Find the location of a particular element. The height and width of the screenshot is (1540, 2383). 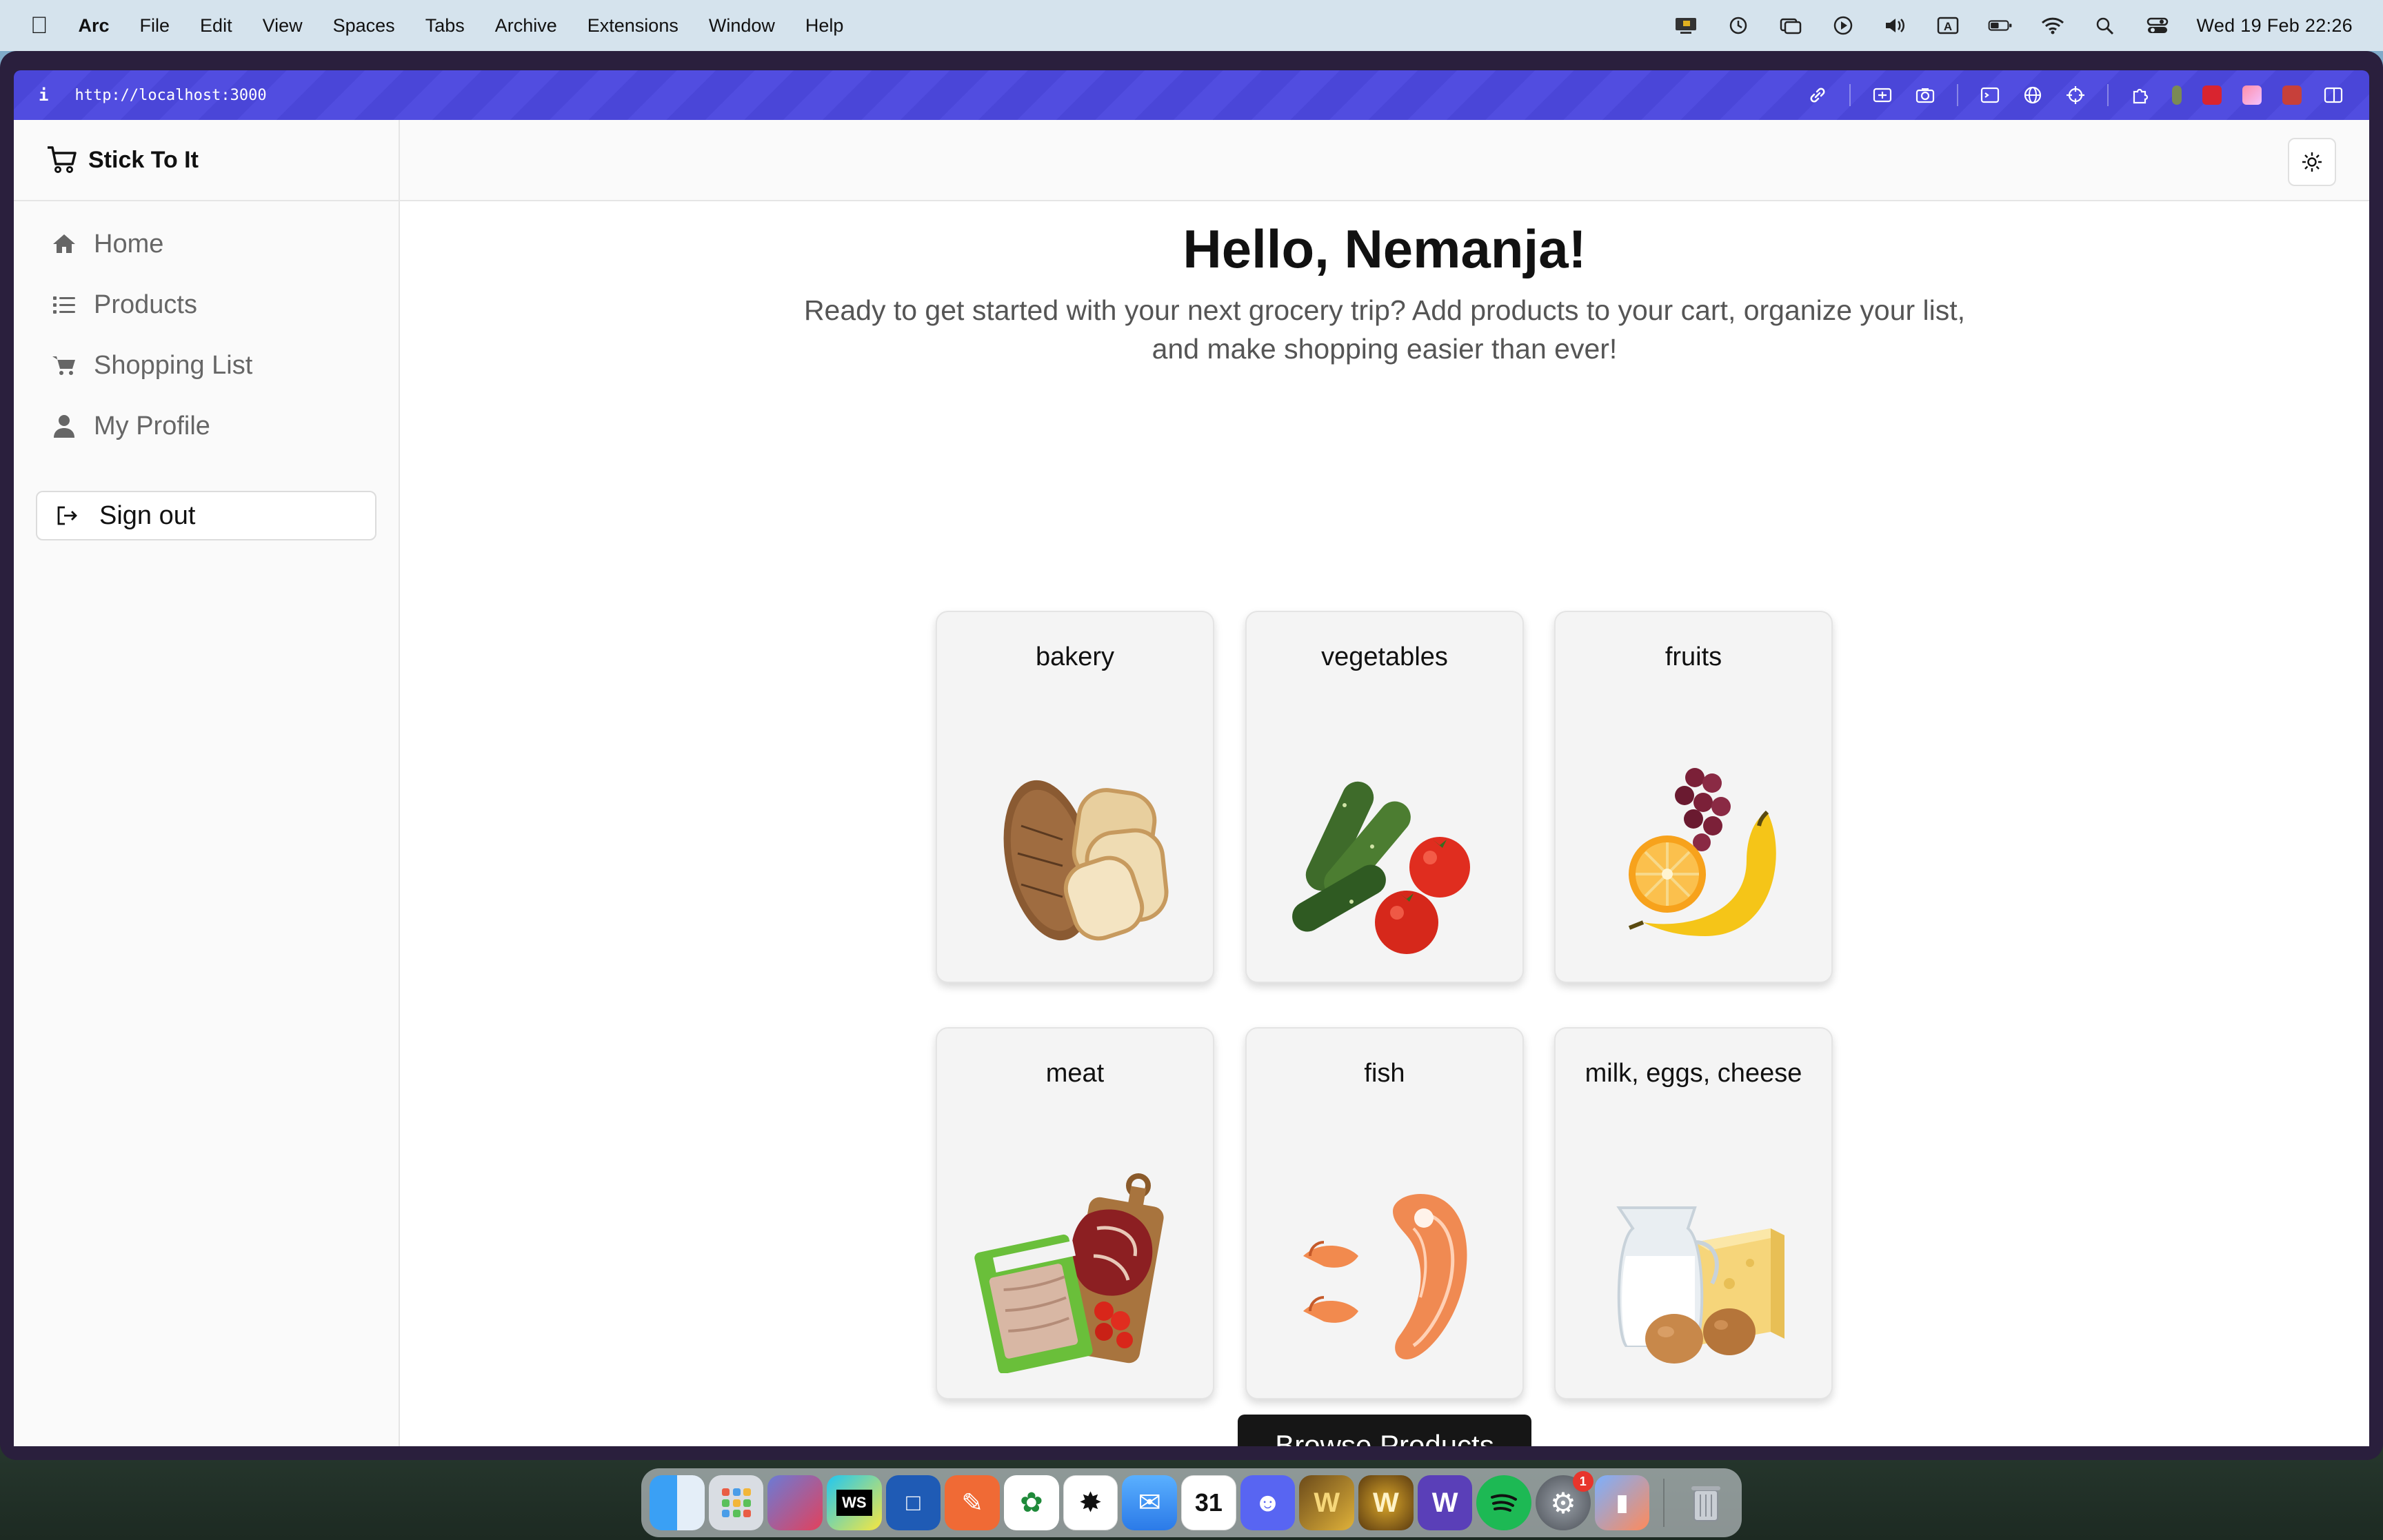

dock-remote-desktop-icon: □ is located at coordinates (913, 1502).